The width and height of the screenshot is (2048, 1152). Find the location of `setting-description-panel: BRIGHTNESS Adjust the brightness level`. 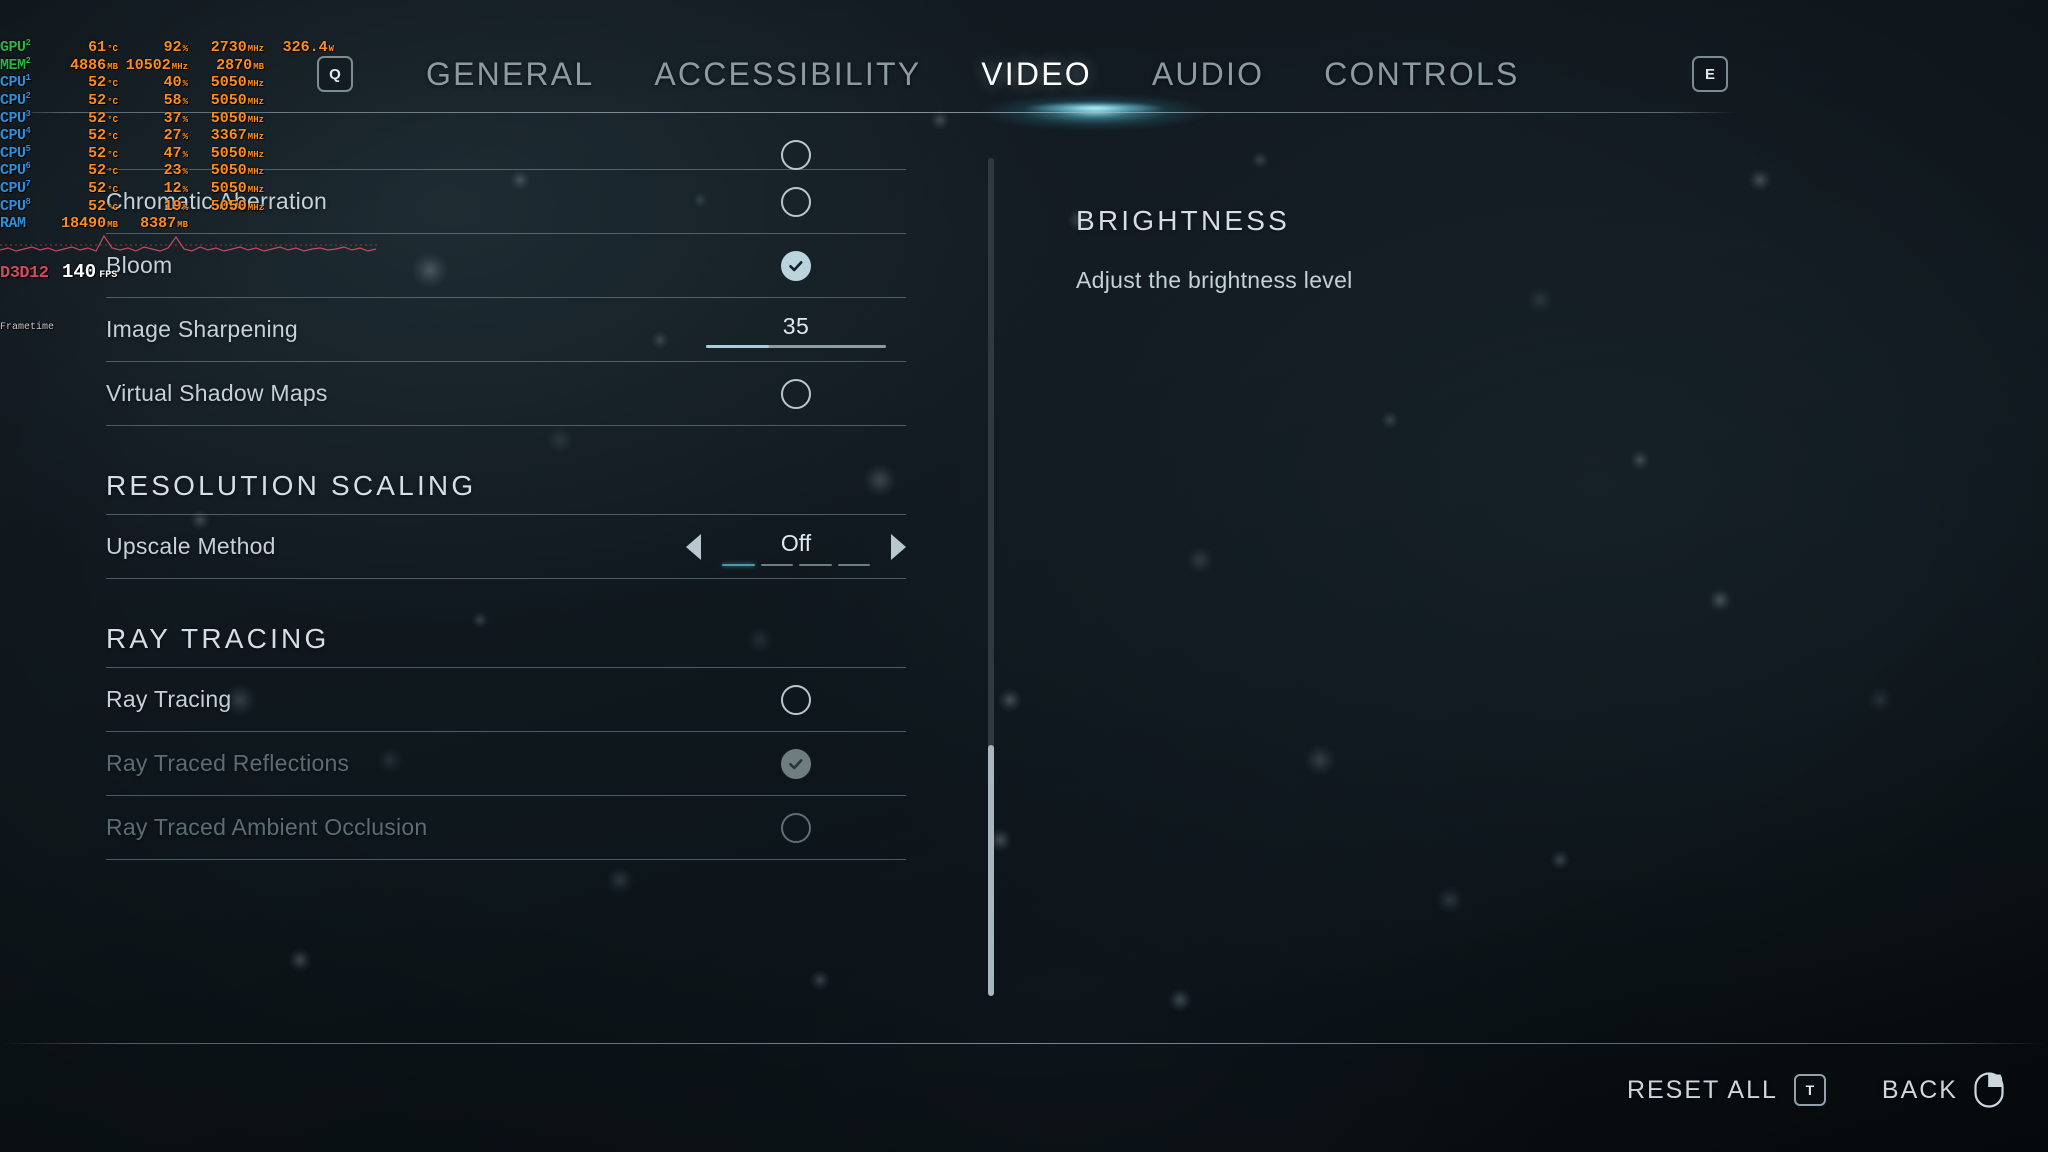

setting-description-panel: BRIGHTNESS Adjust the brightness level is located at coordinates (1446, 249).